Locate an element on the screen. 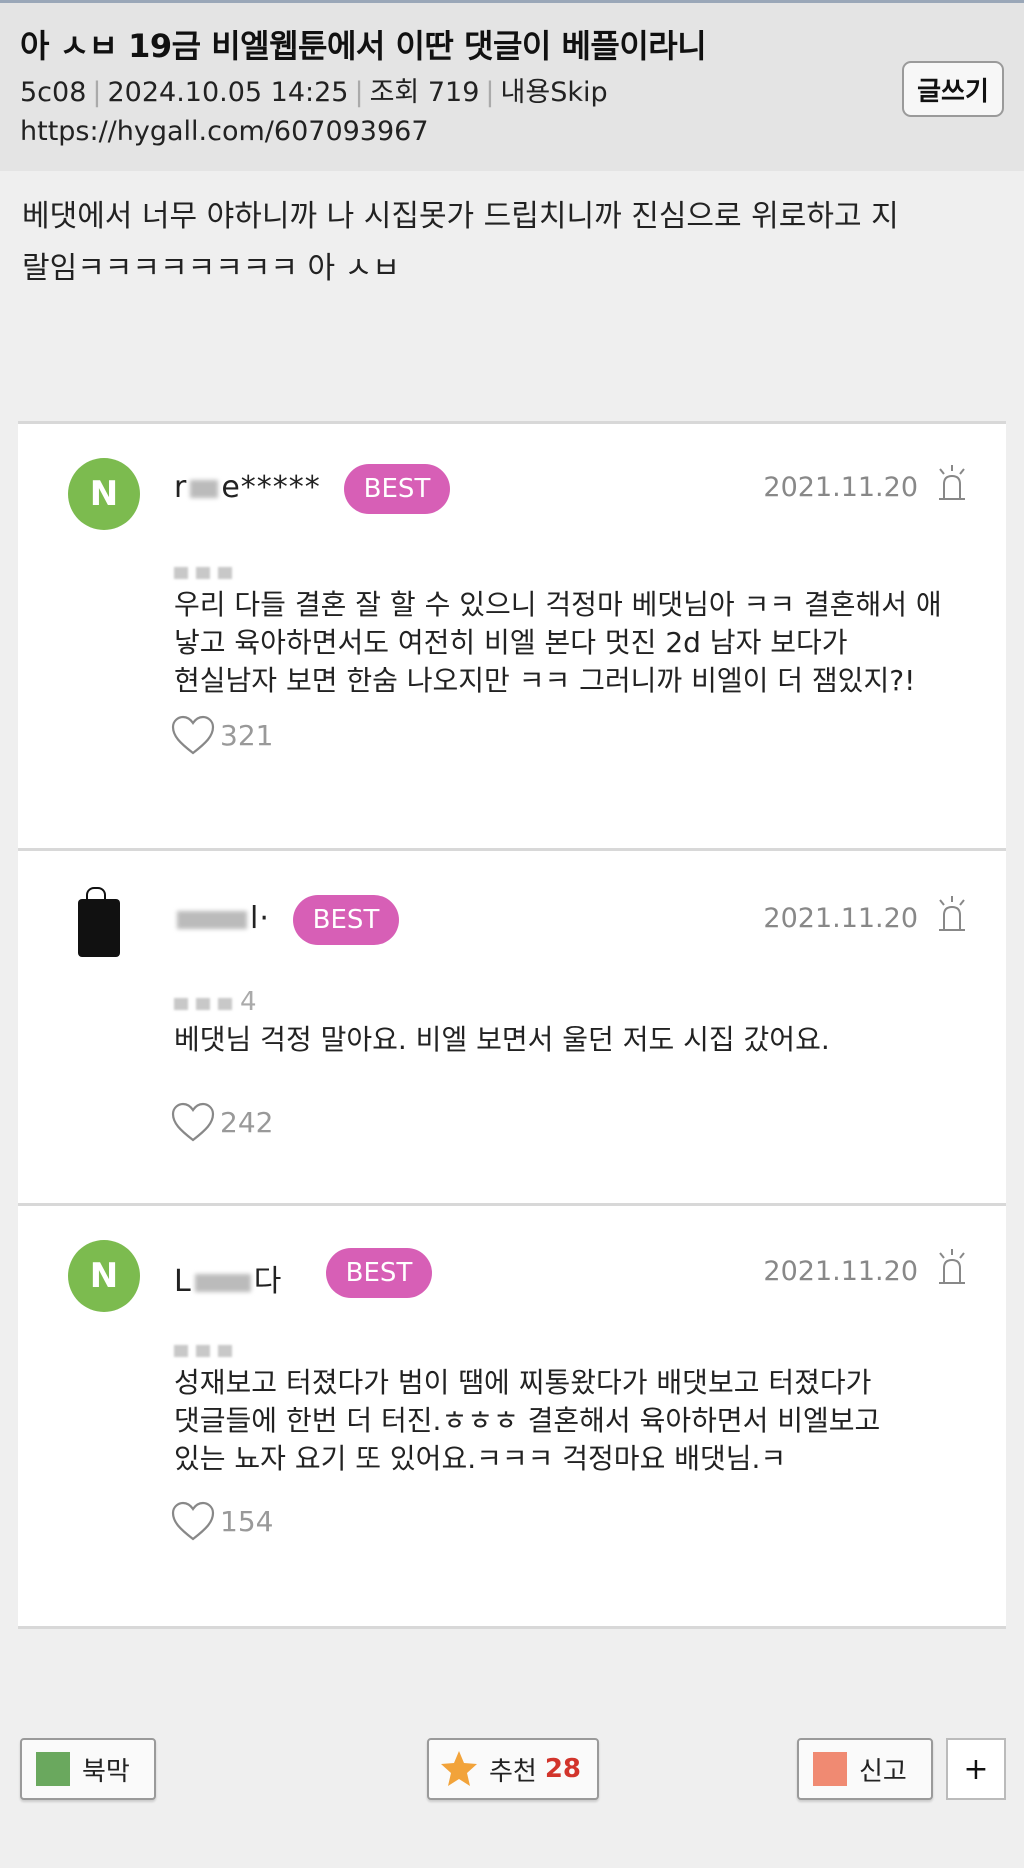  comment-nickname: r e***** is located at coordinates (247, 487).